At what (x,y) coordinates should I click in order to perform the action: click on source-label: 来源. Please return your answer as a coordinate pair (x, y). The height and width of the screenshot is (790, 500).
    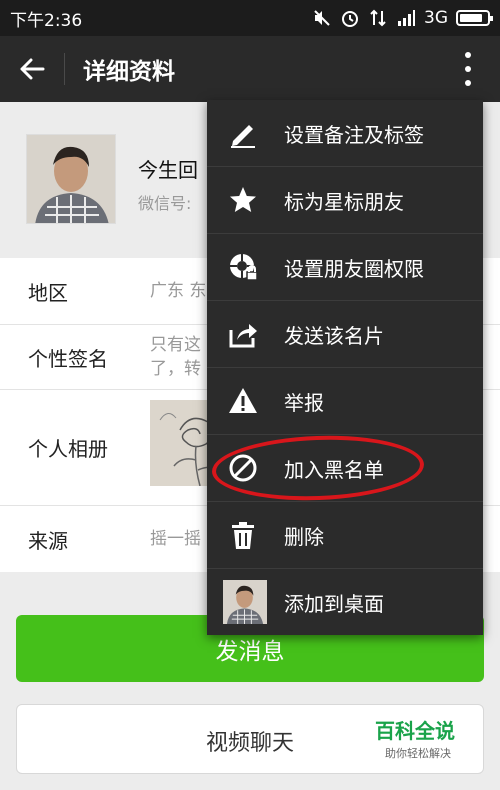
    Looking at the image, I should click on (48, 540).